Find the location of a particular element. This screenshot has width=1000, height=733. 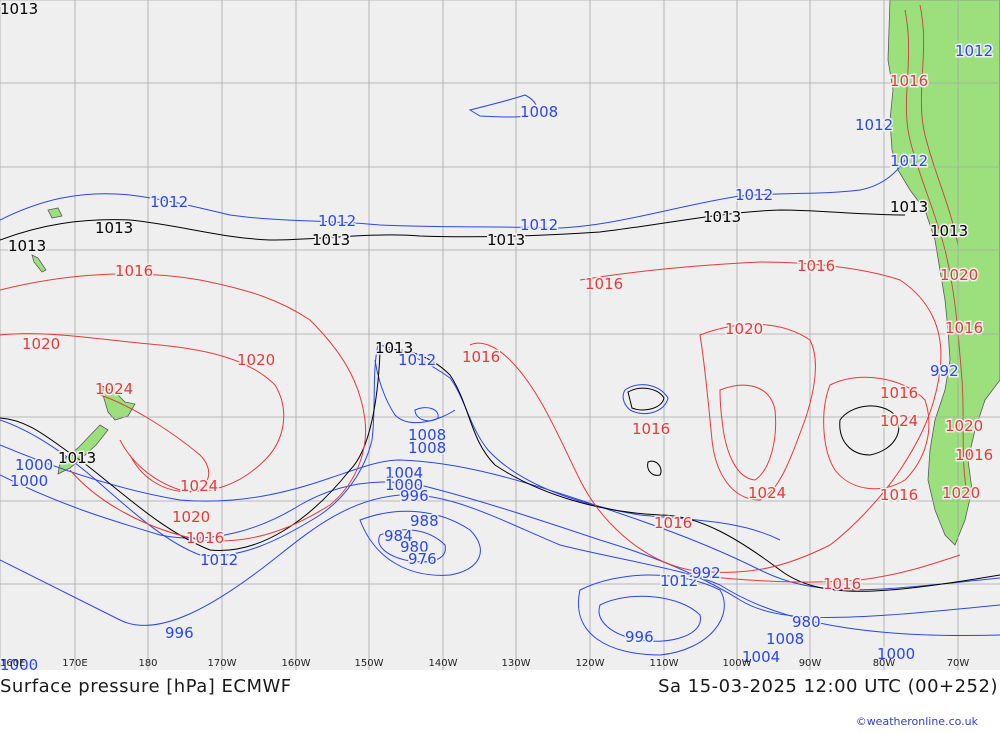

longitude-tick-label: 170E is located at coordinates (74, 663).